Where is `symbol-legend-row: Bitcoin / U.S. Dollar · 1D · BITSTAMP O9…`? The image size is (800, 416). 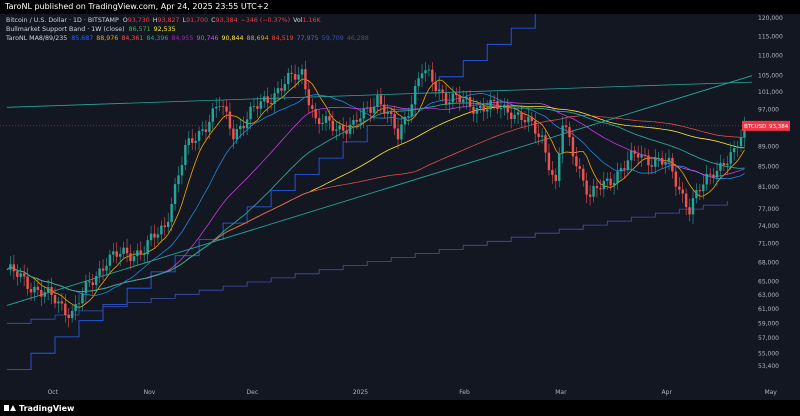
symbol-legend-row: Bitcoin / U.S. Dollar · 1D · BITSTAMP O9… is located at coordinates (189, 20).